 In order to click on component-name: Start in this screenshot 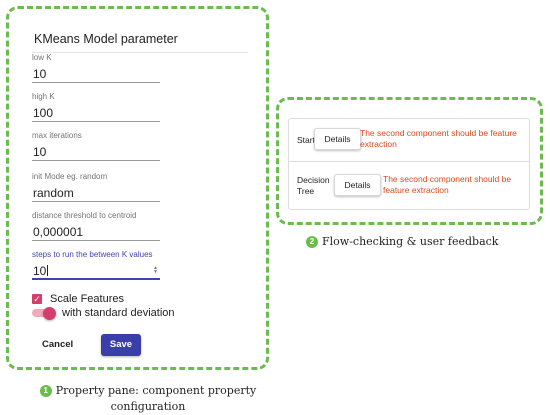, I will do `click(306, 140)`.